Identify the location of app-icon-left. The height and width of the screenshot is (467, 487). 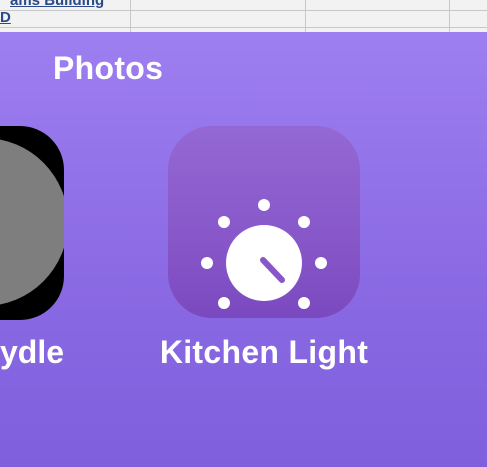
(32, 223).